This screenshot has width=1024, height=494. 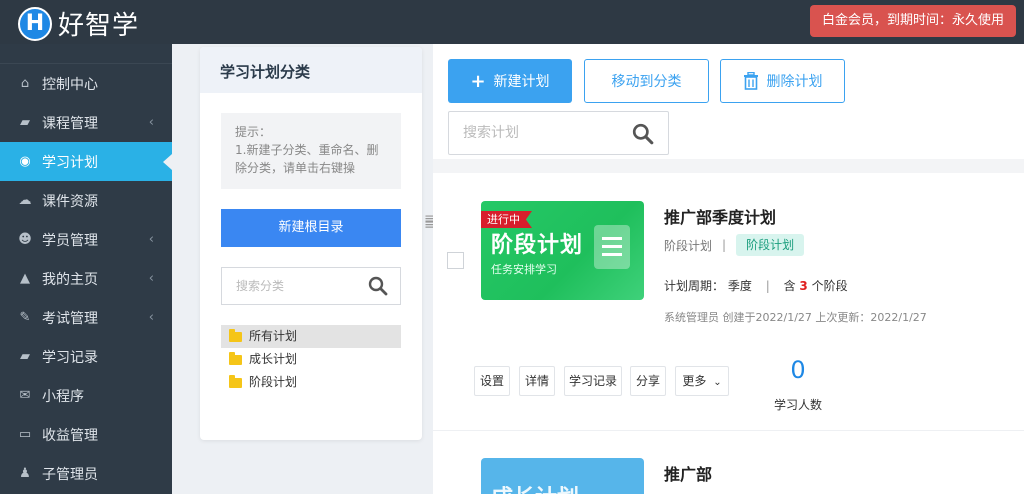 What do you see at coordinates (70, 435) in the screenshot?
I see `sidebar-item-label: 收益管理` at bounding box center [70, 435].